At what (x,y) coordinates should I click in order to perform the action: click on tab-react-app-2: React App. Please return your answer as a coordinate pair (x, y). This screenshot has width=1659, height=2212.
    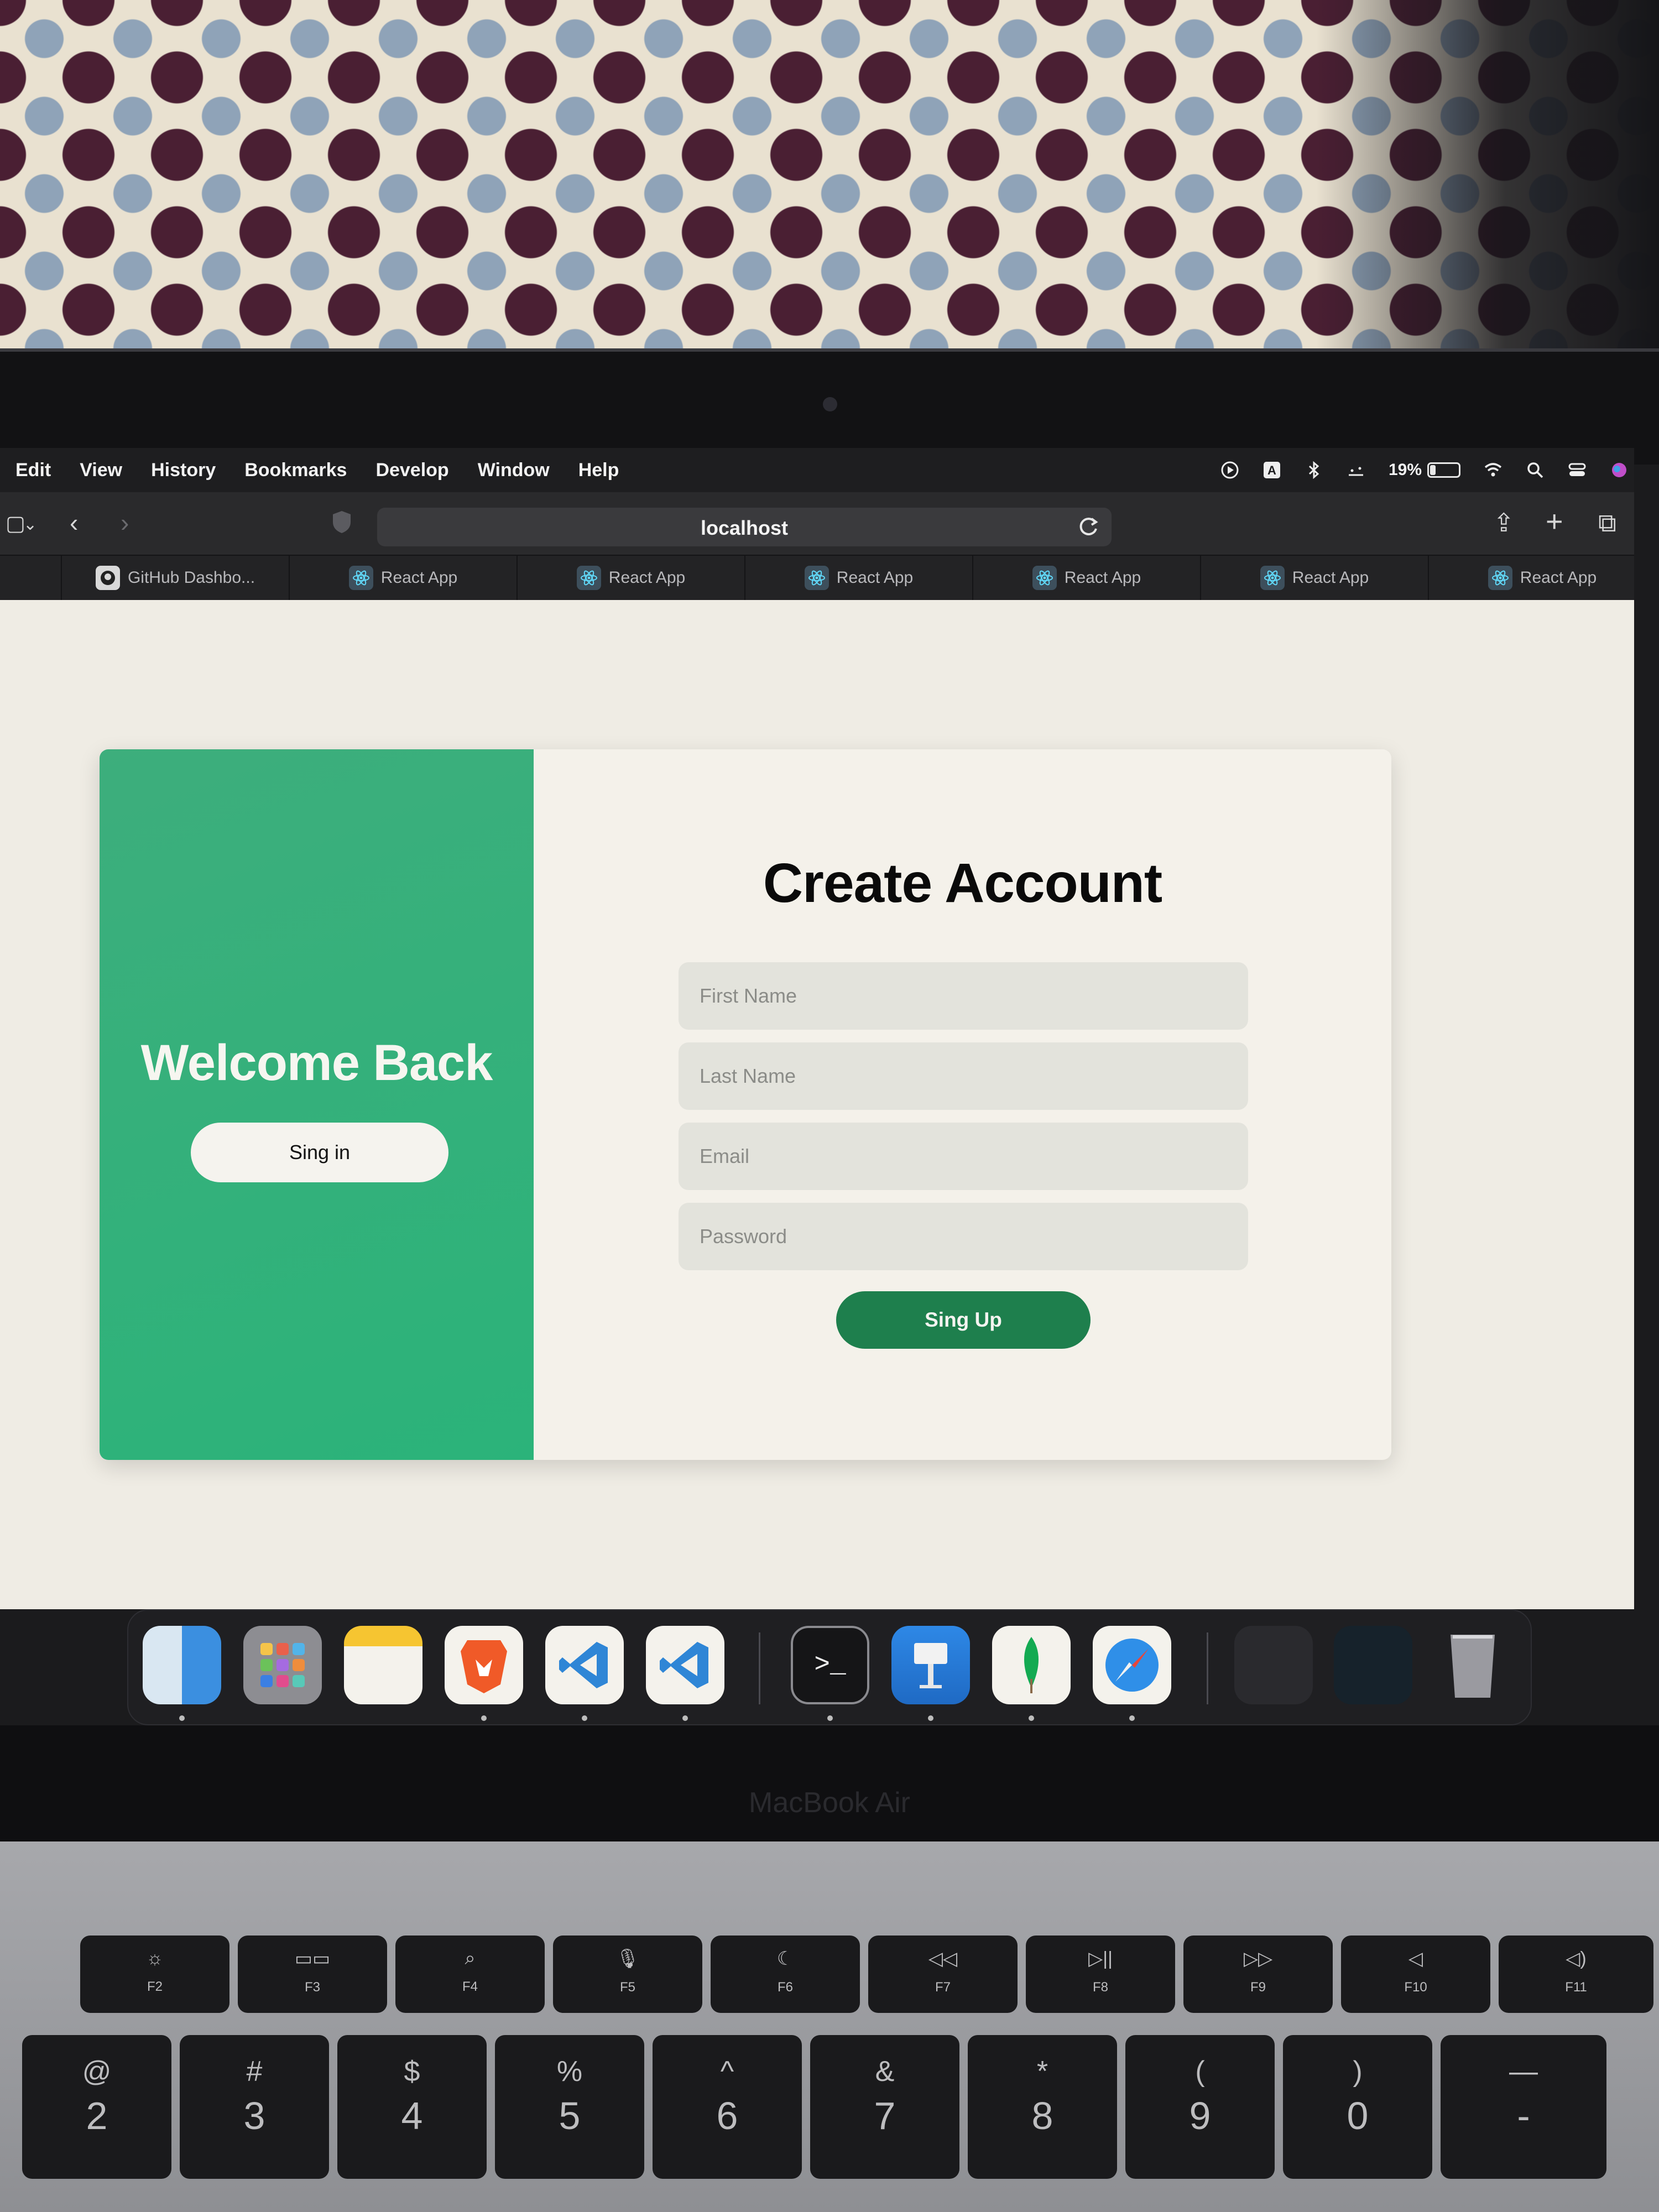
    Looking at the image, I should click on (632, 578).